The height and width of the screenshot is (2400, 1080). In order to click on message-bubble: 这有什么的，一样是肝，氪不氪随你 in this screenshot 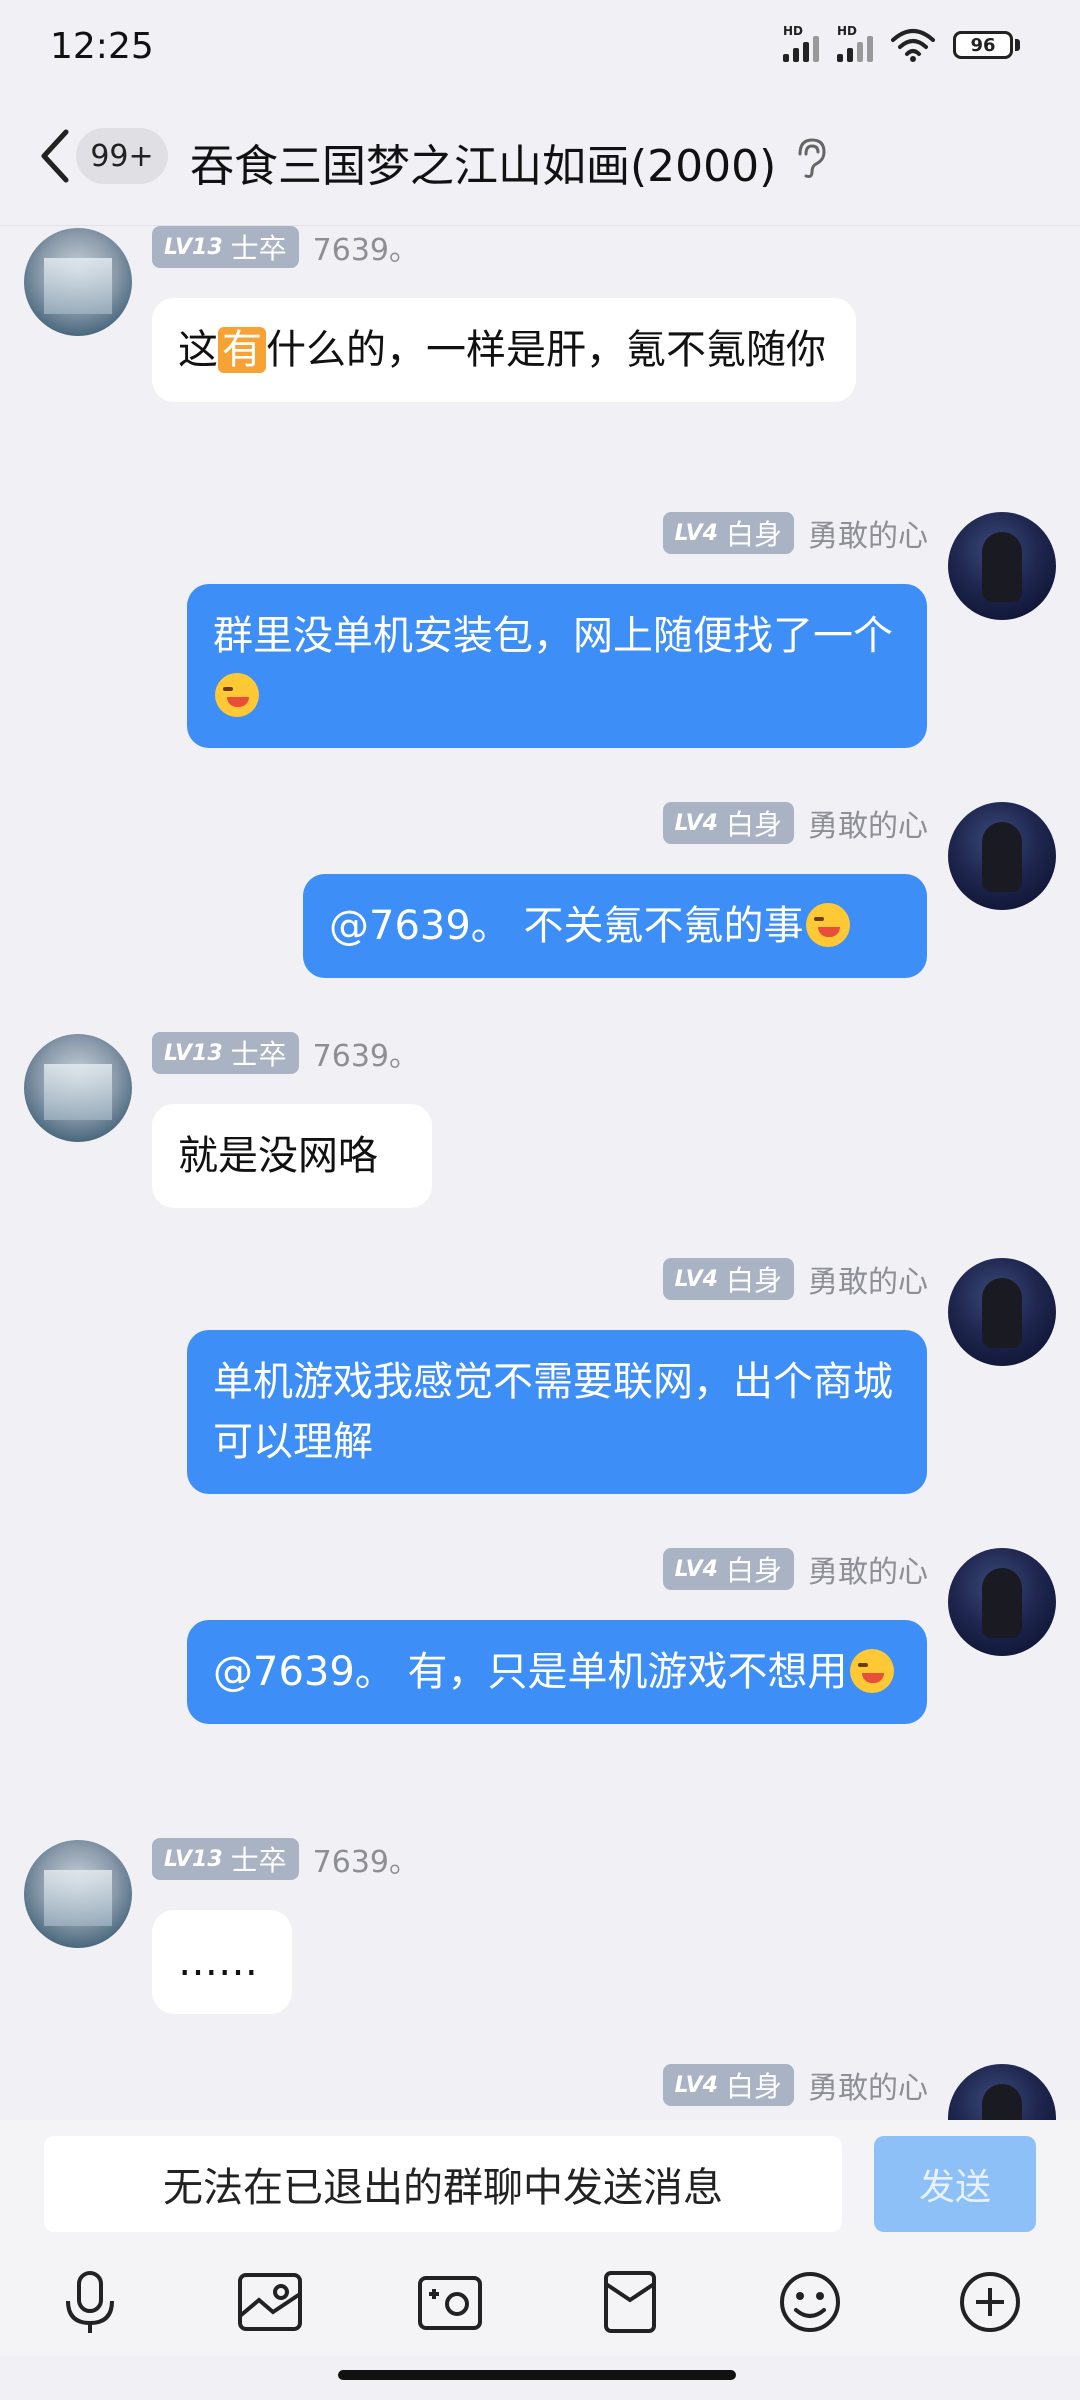, I will do `click(504, 350)`.